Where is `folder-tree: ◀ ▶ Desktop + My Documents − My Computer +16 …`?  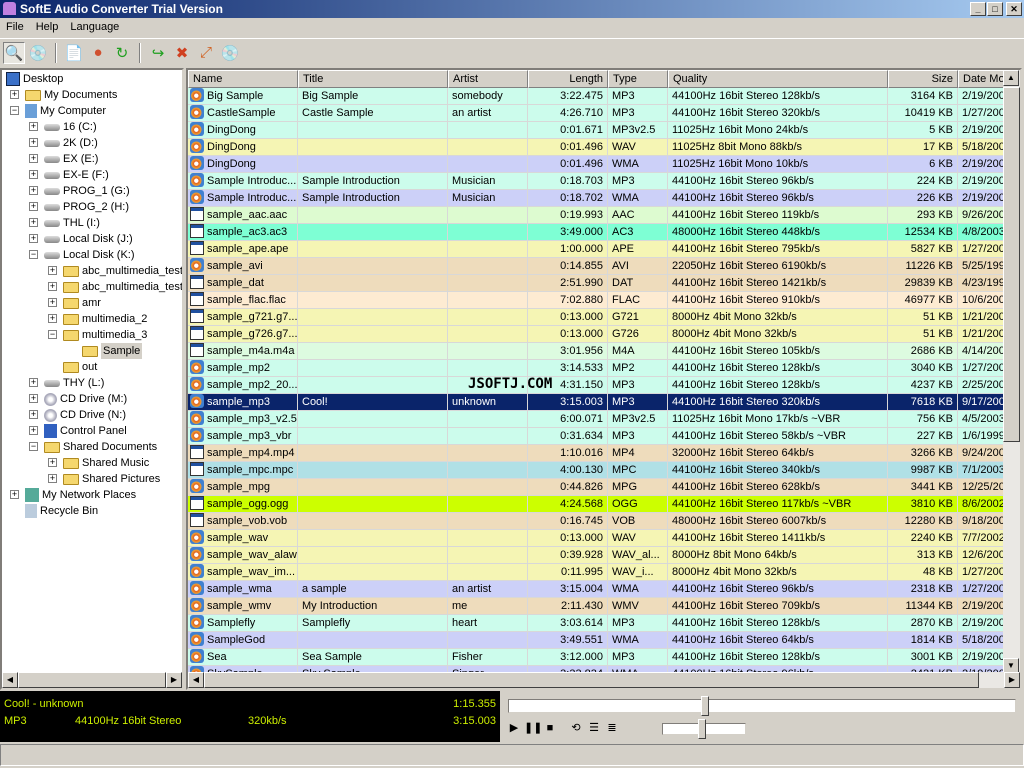 folder-tree: ◀ ▶ Desktop + My Documents − My Computer +16 … is located at coordinates (92, 379).